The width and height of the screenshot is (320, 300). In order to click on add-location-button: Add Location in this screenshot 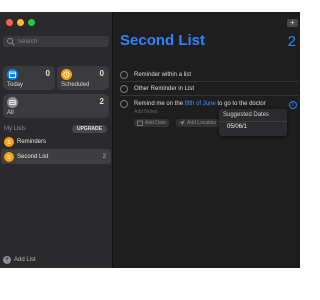, I will do `click(198, 123)`.